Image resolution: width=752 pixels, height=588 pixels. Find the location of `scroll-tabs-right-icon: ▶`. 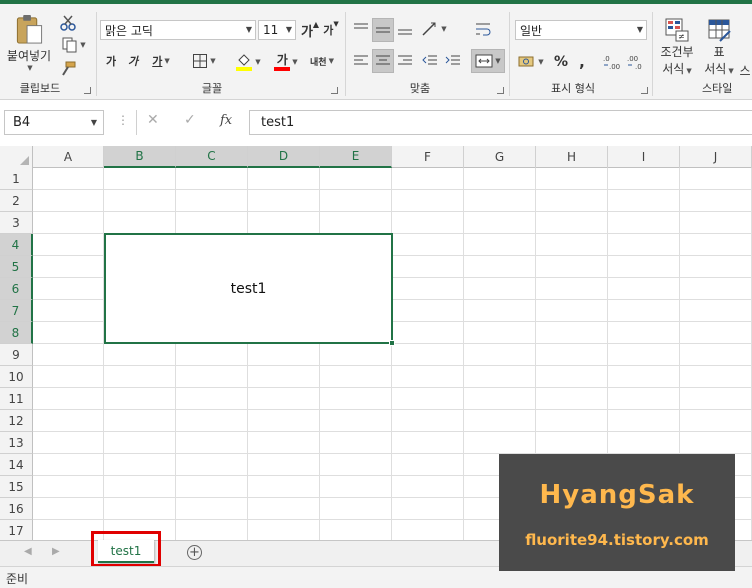

scroll-tabs-right-icon: ▶ is located at coordinates (56, 551).